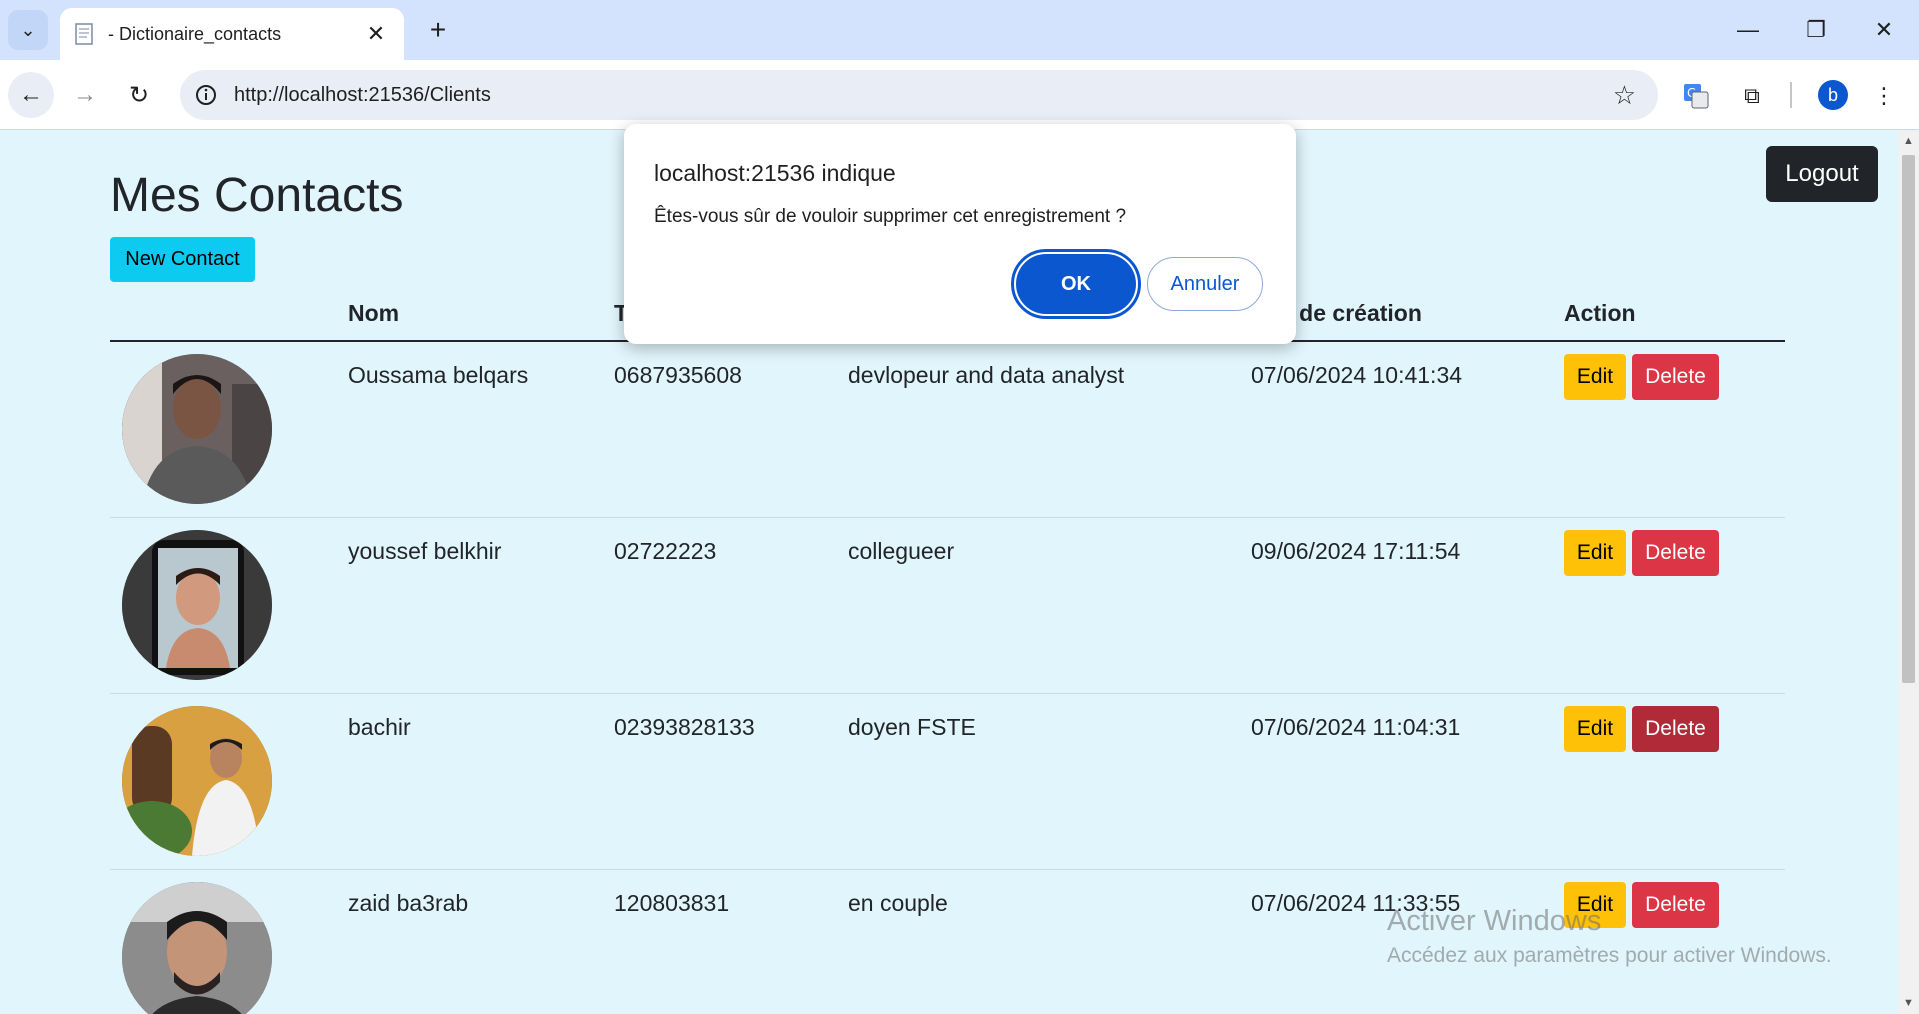 This screenshot has height=1014, width=1919. I want to click on contact-name: bachir, so click(379, 727).